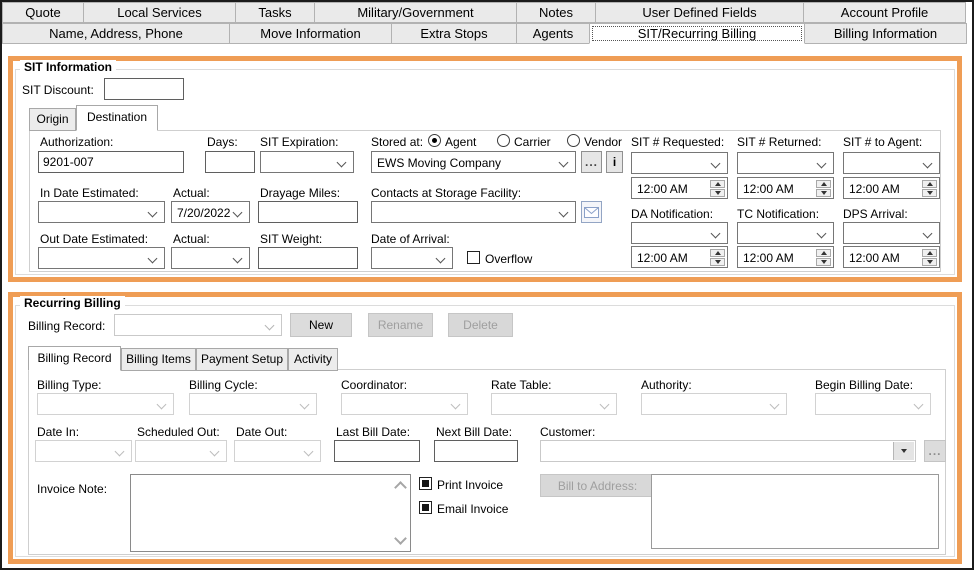 The height and width of the screenshot is (570, 974). What do you see at coordinates (74, 358) in the screenshot?
I see `subtab-billing-record: Billing Record` at bounding box center [74, 358].